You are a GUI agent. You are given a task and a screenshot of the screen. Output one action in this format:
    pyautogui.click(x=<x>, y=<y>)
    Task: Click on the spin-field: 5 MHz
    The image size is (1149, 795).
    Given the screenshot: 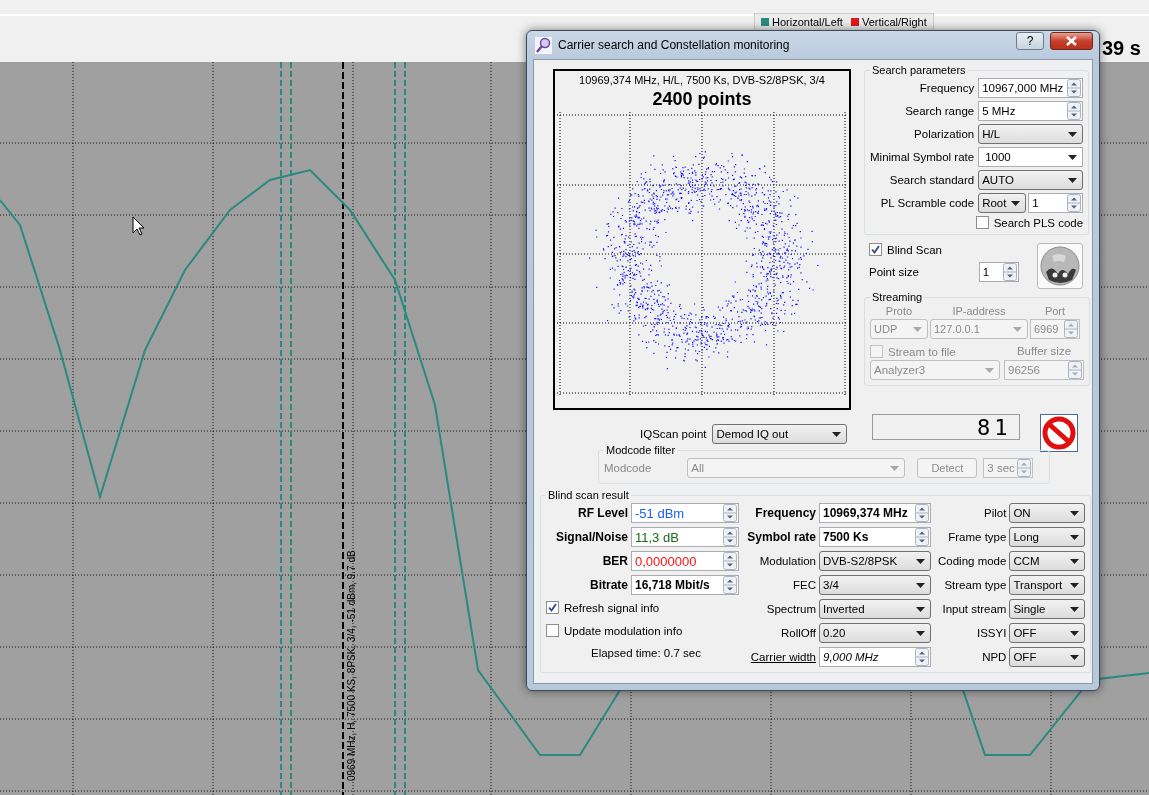 What is the action you would take?
    pyautogui.click(x=1031, y=111)
    